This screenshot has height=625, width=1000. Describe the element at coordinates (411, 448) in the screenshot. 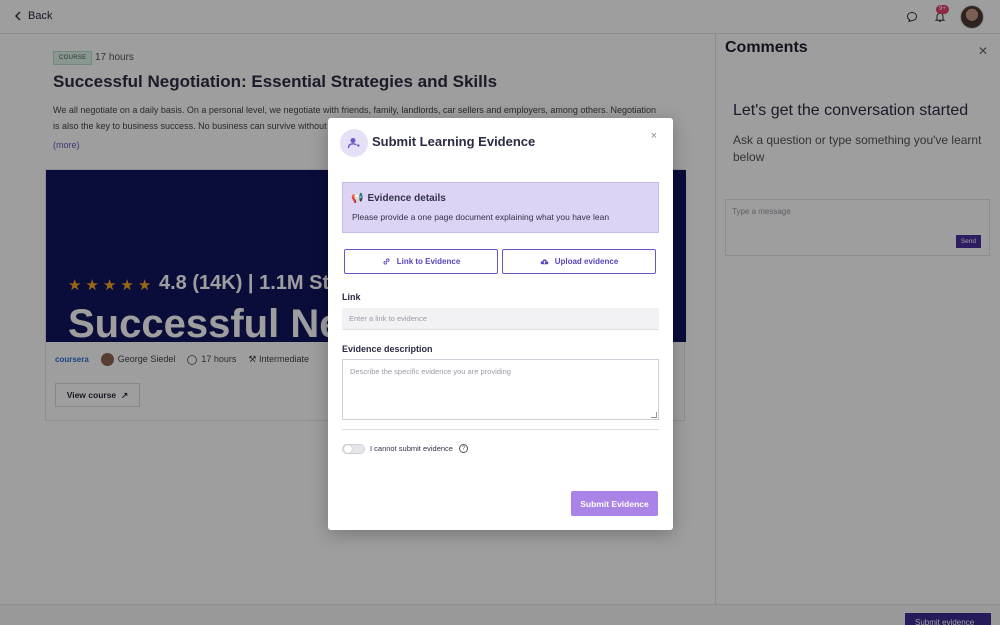

I see `cannot-submit-label: I cannot submit evidence` at that location.